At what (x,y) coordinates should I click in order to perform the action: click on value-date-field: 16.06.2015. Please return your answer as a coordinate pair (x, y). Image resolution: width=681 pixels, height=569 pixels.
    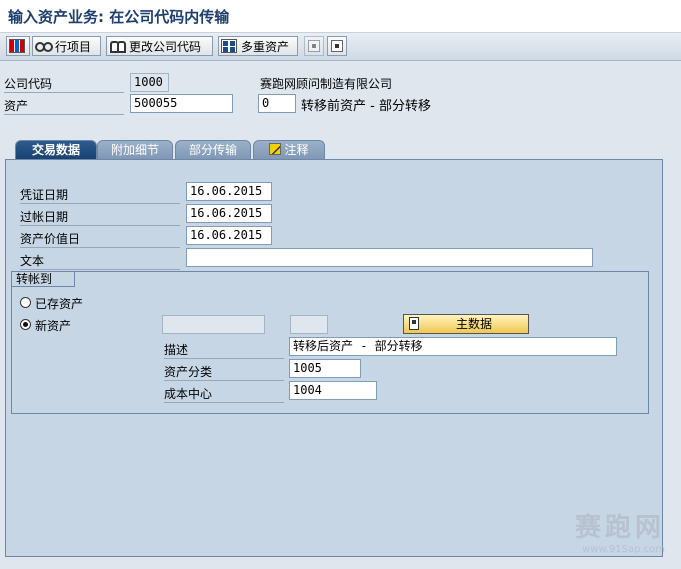
    Looking at the image, I should click on (229, 235).